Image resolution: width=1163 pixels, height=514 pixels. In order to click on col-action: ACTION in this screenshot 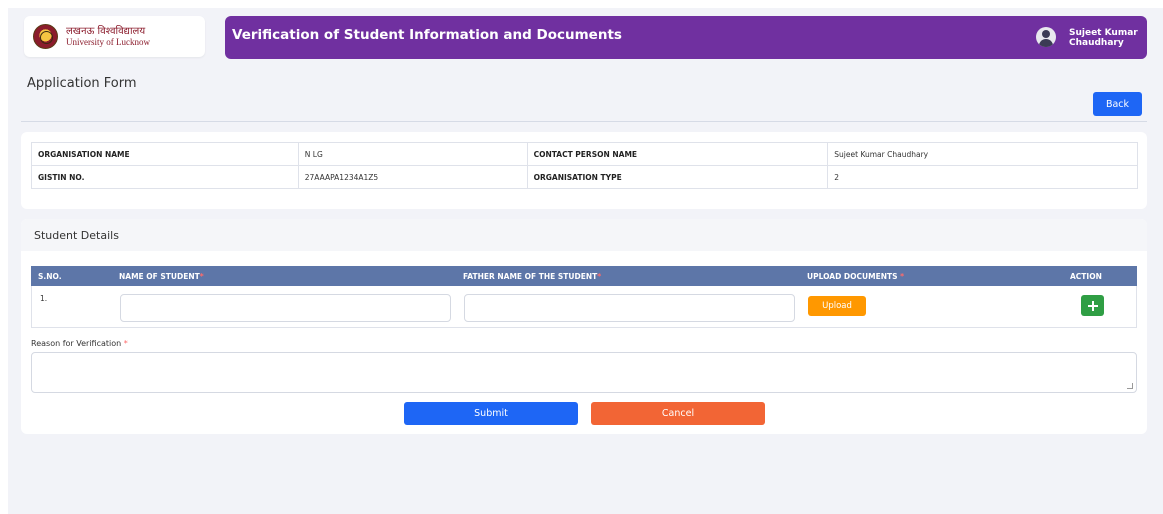, I will do `click(1086, 276)`.